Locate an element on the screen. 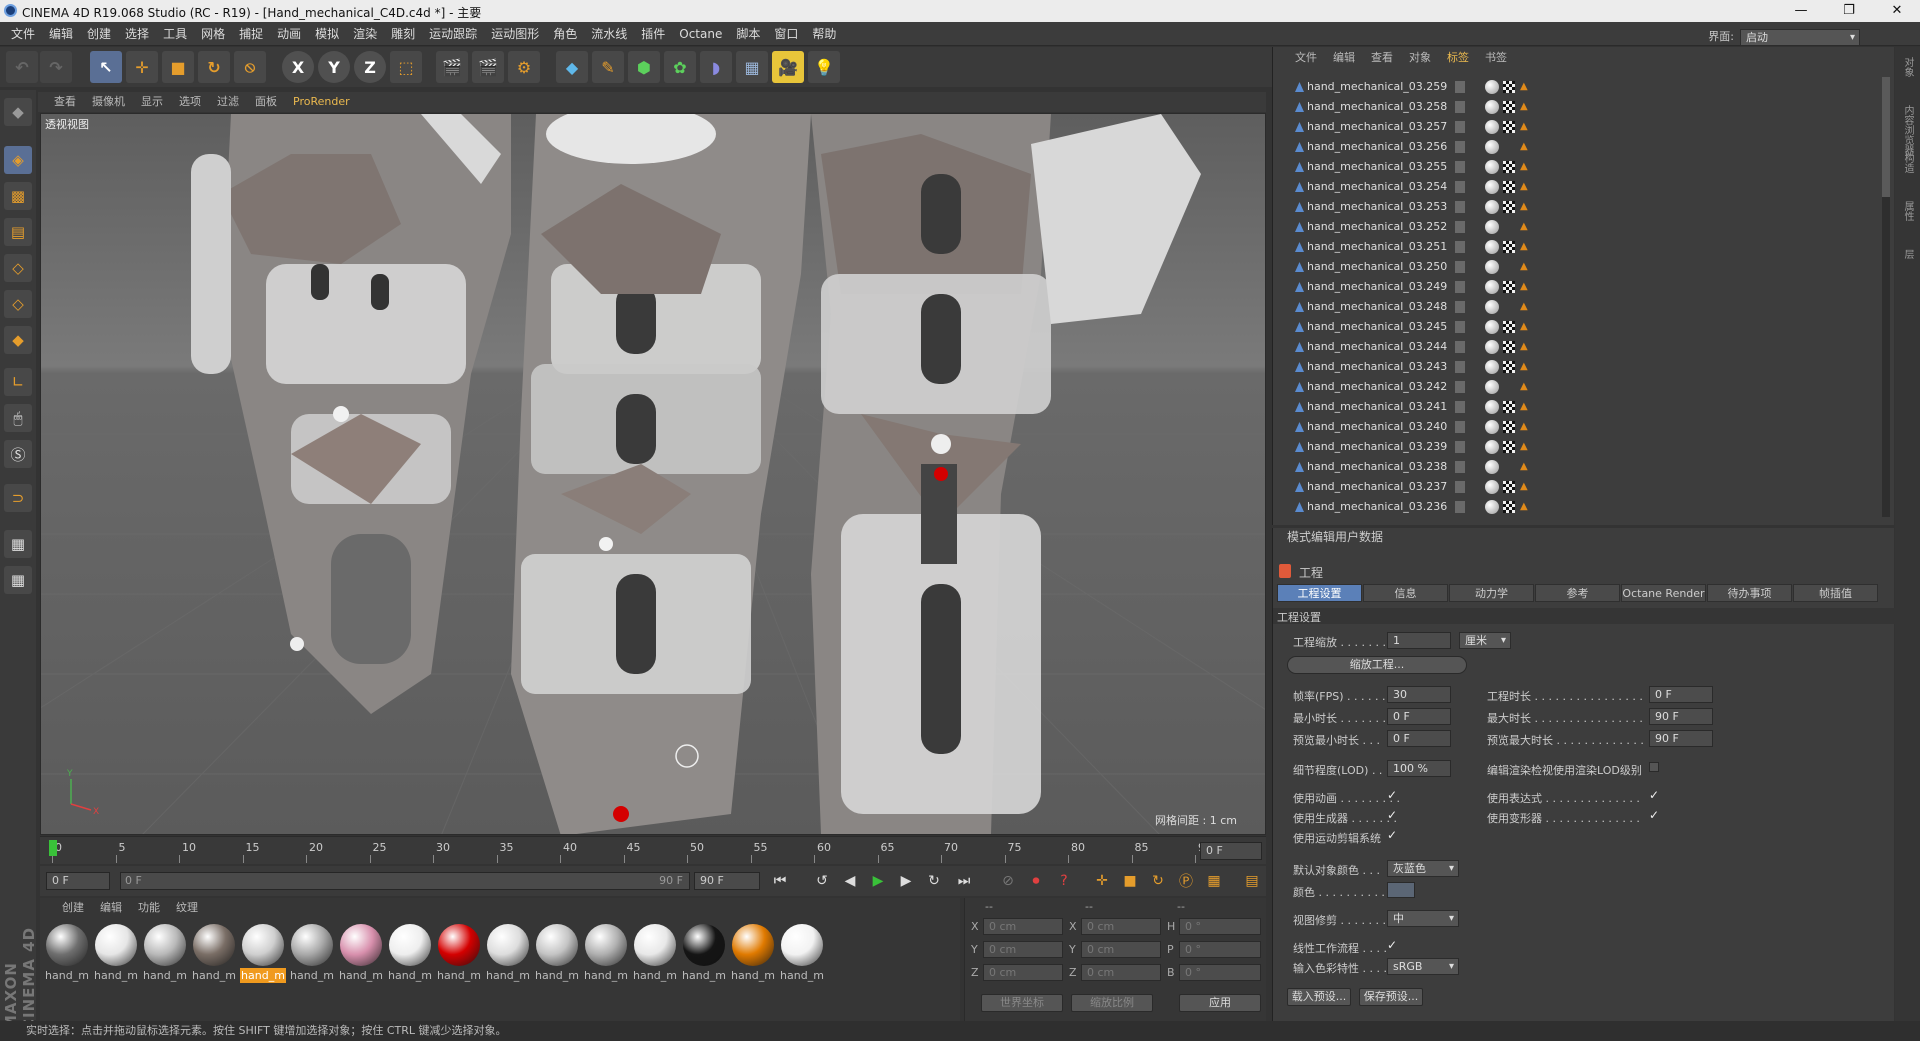  menu-item: 插件 is located at coordinates (653, 34).